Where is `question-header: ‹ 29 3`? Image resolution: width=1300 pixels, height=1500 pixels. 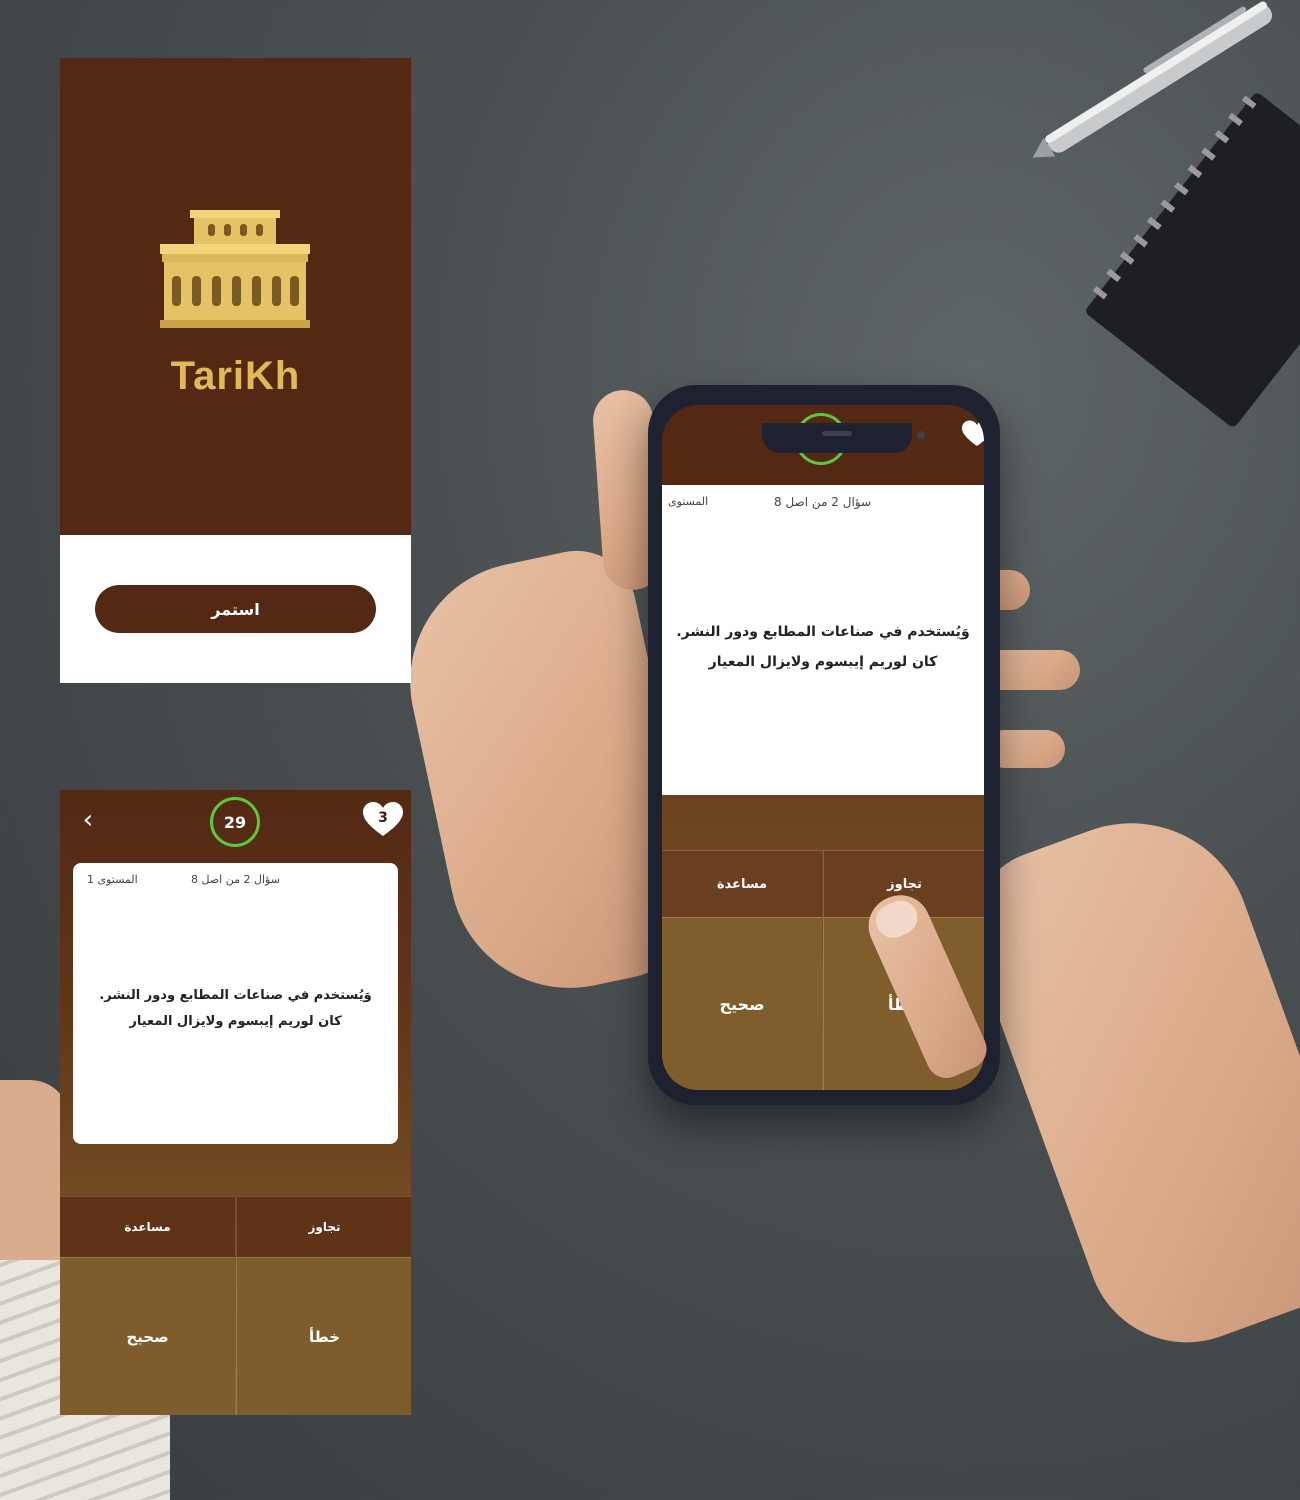
question-header: ‹ 29 3 is located at coordinates (235, 820).